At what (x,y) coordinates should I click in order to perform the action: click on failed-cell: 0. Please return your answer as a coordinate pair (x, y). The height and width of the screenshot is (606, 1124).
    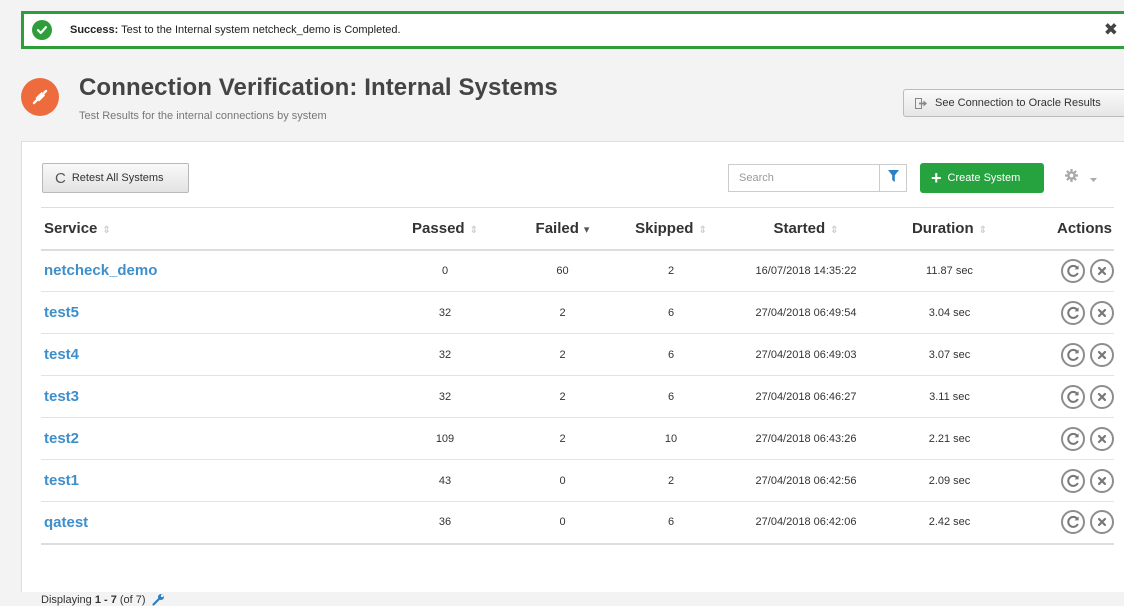
    Looking at the image, I should click on (562, 480).